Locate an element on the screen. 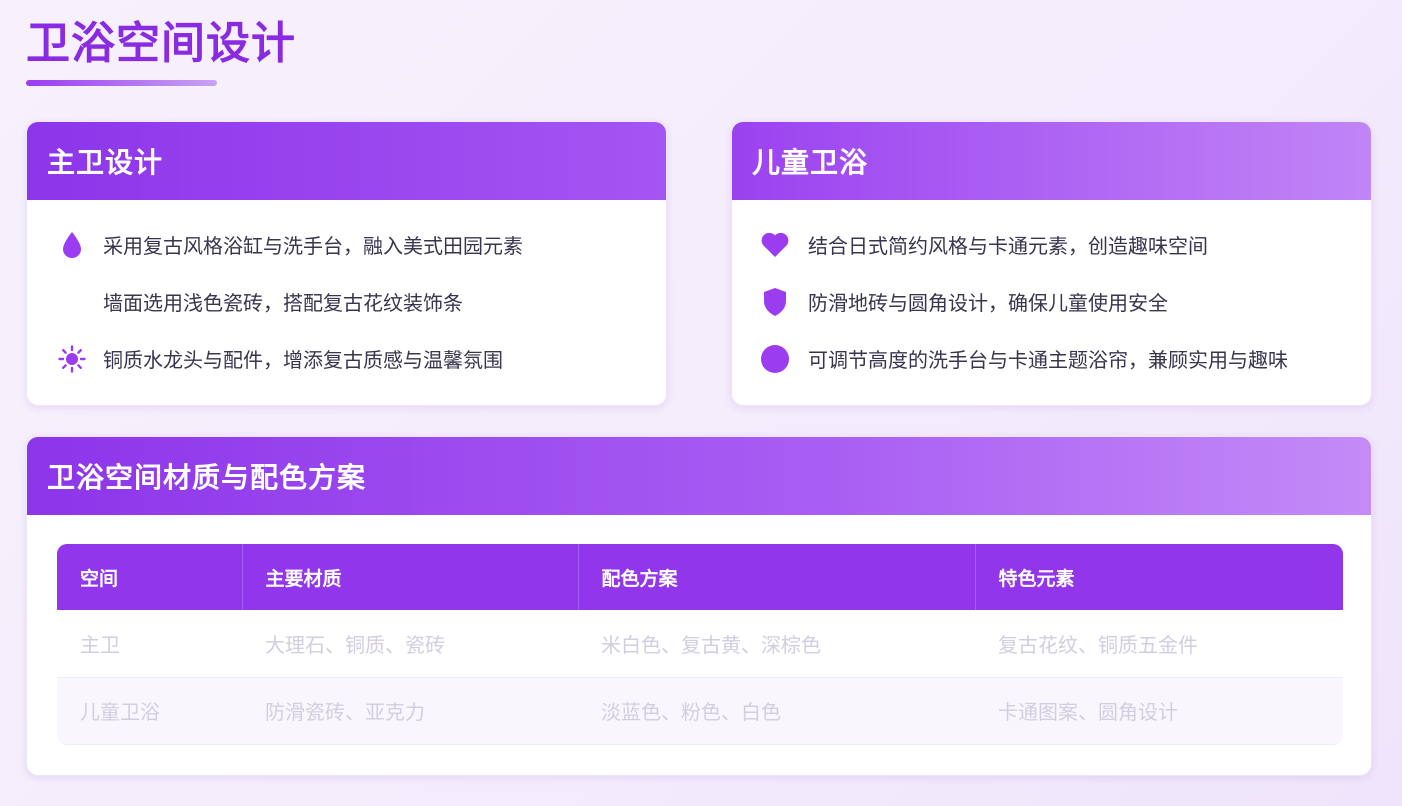  column-header: 空间 is located at coordinates (150, 577).